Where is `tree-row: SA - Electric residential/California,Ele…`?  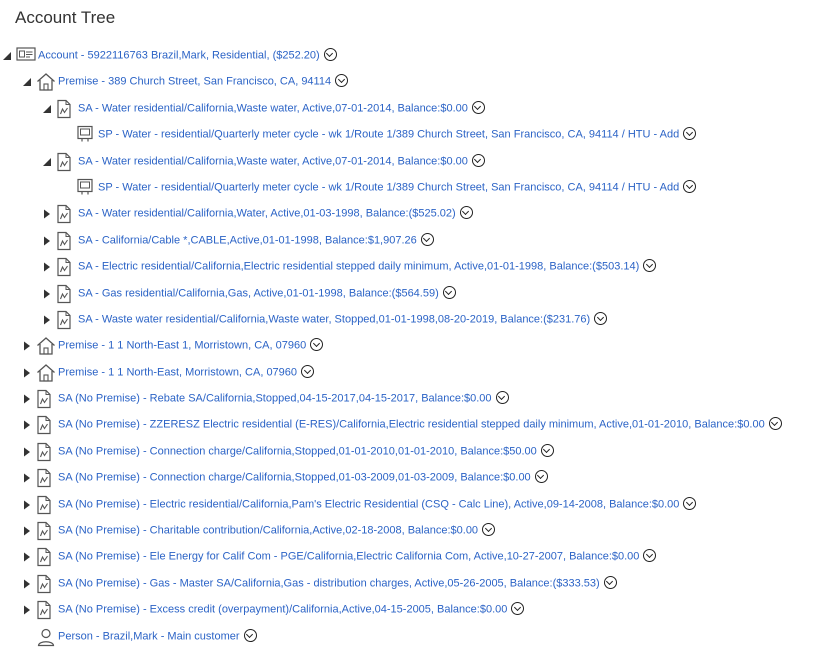 tree-row: SA - Electric residential/California,Ele… is located at coordinates (420, 267).